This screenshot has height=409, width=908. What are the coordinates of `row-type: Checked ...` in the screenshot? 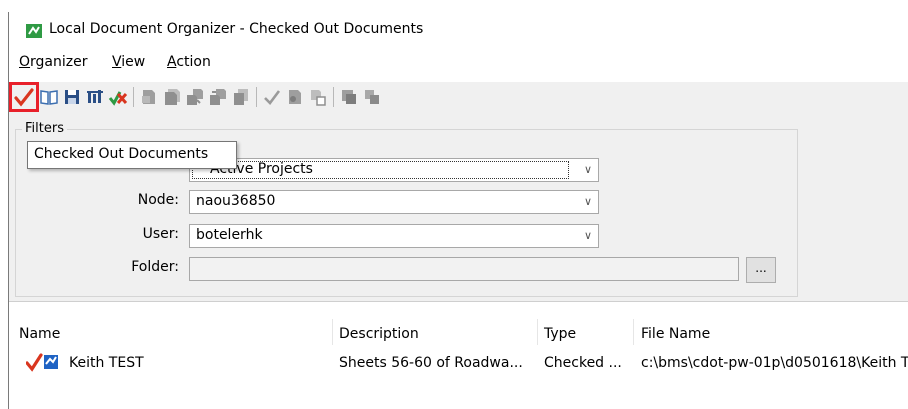 It's located at (583, 363).